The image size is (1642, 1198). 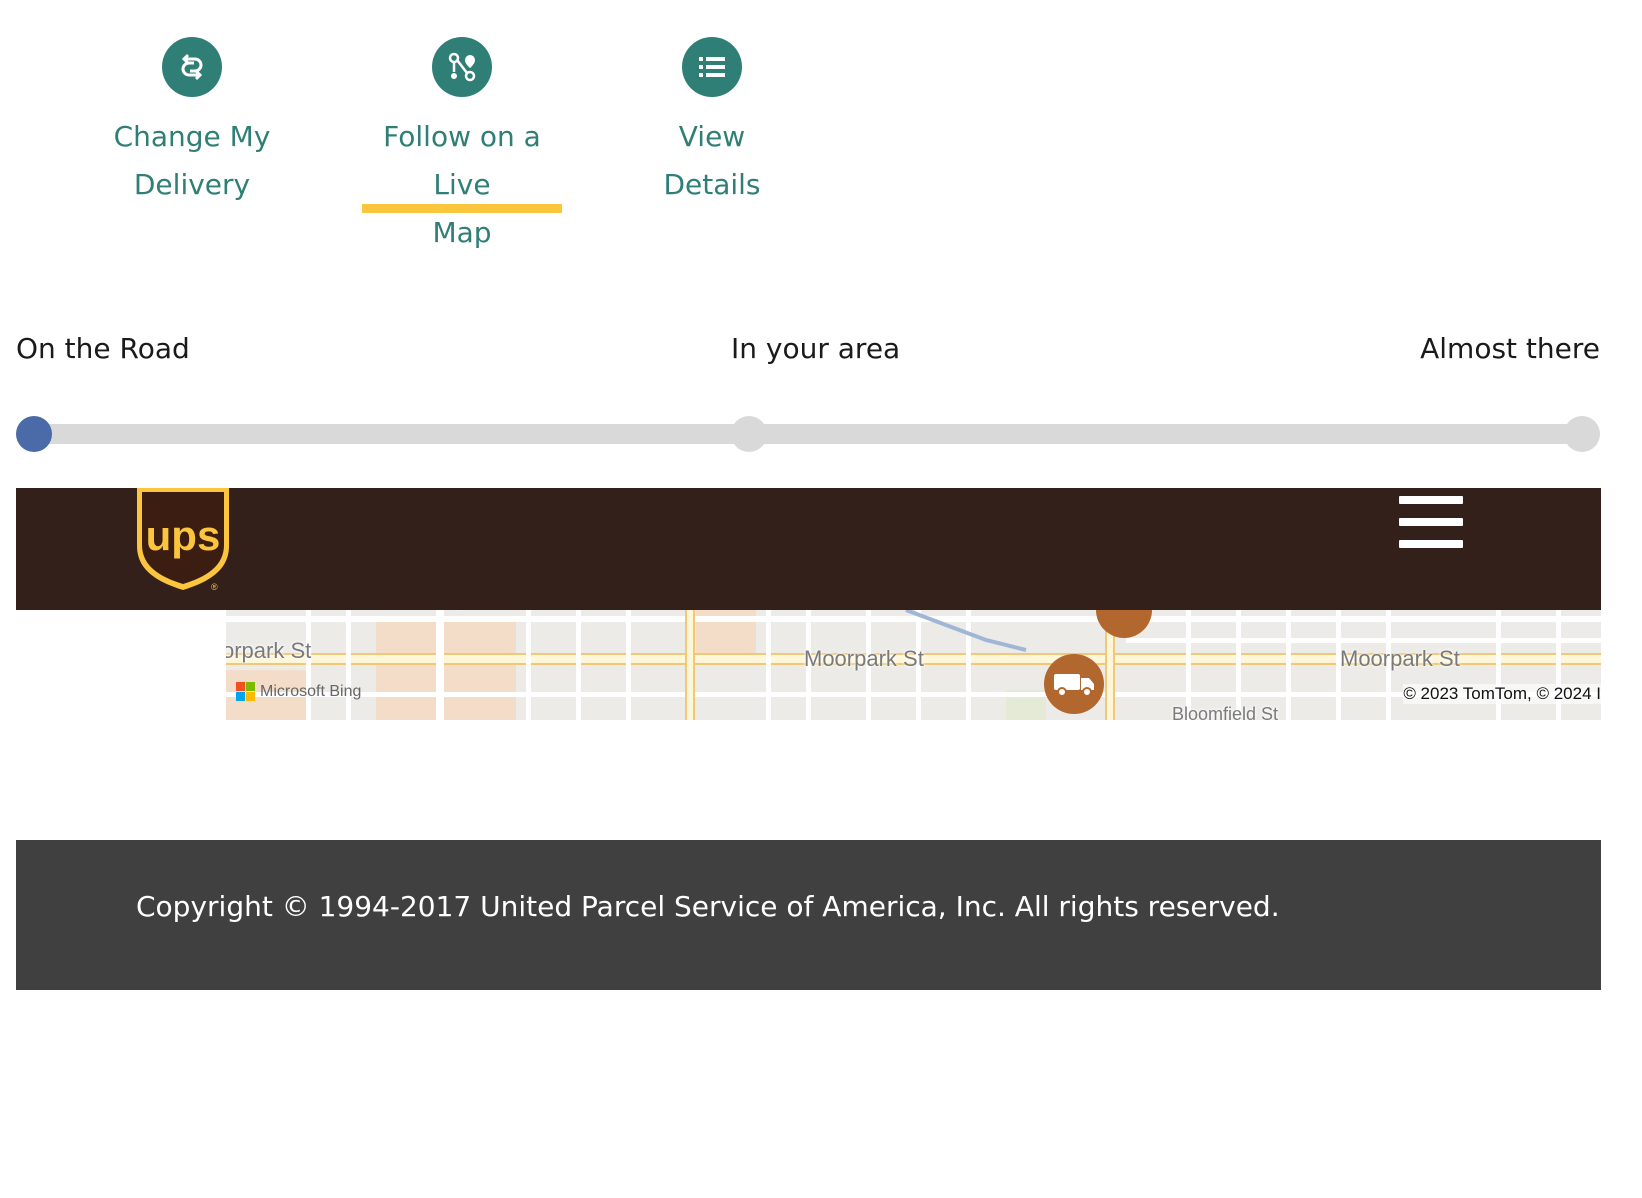 What do you see at coordinates (298, 692) in the screenshot?
I see `bing-attribution: Microsoft Bing` at bounding box center [298, 692].